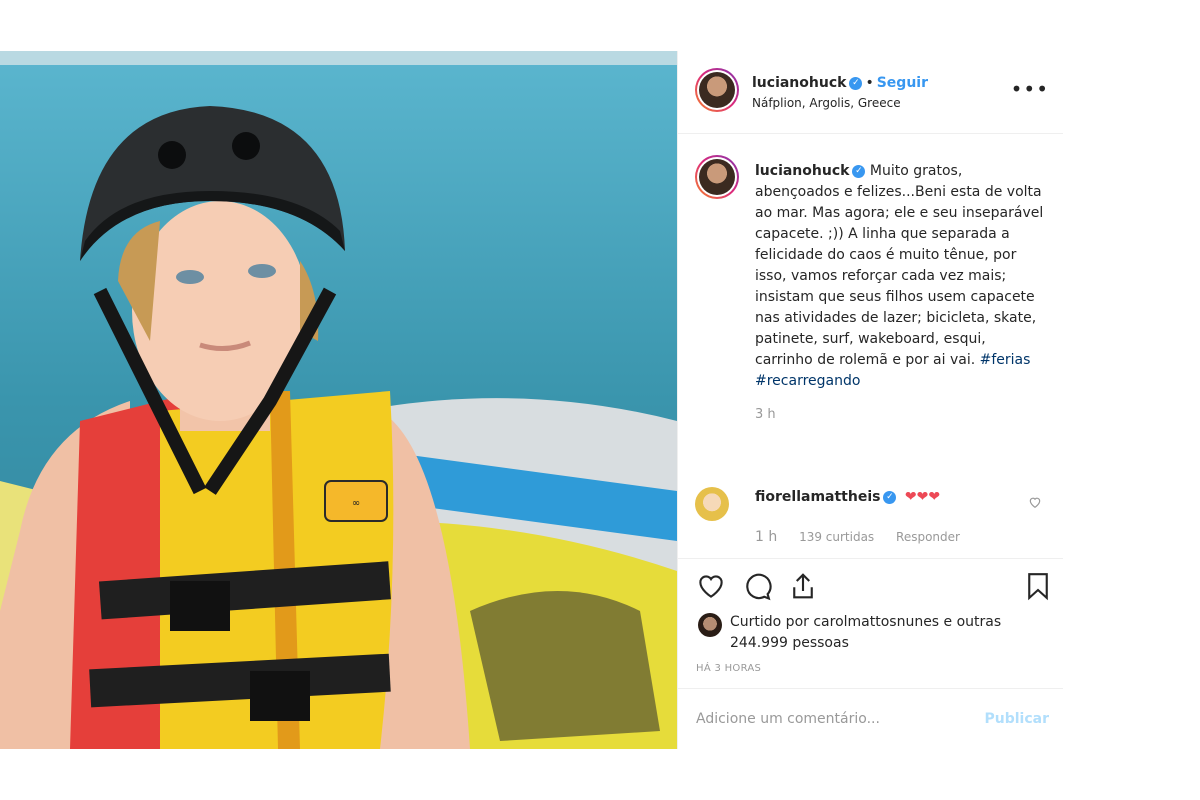 The image size is (1200, 800). Describe the element at coordinates (803, 586) in the screenshot. I see `share-icon` at that location.